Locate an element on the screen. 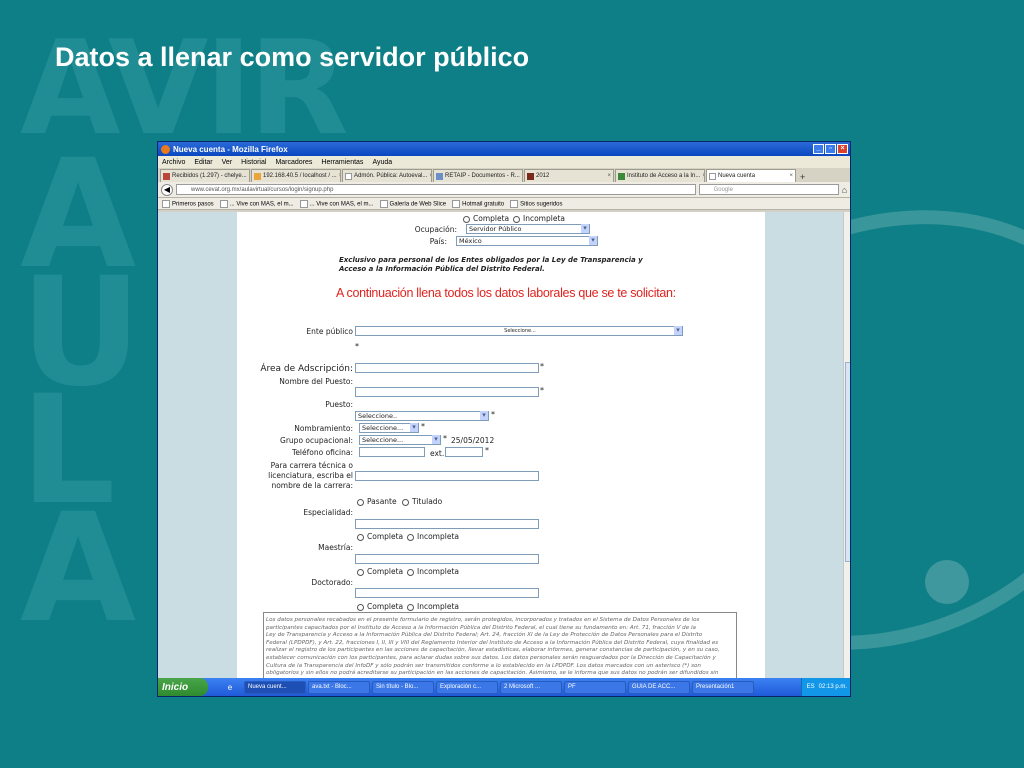 This screenshot has height=768, width=1024. area-label: Área de Adscripción: is located at coordinates (306, 369).